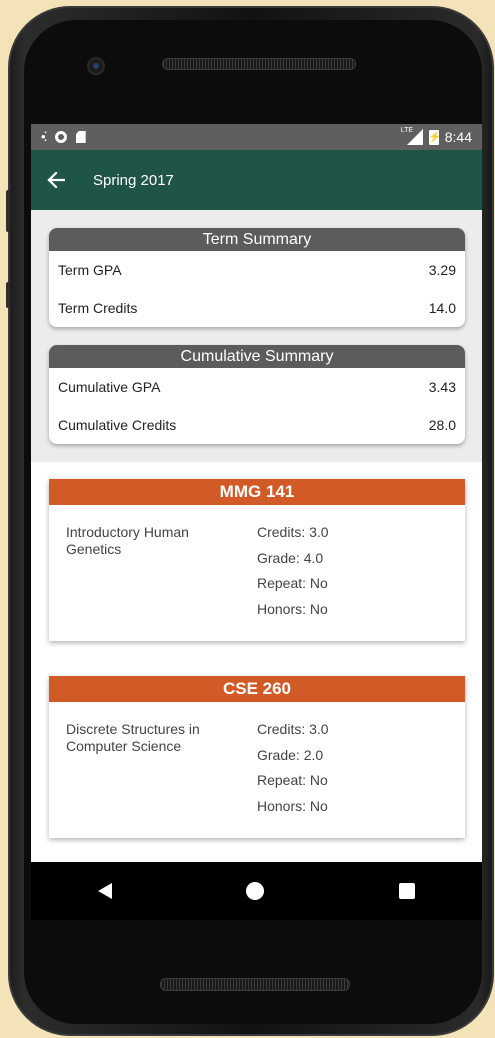  What do you see at coordinates (60, 137) in the screenshot?
I see `sync-circle-icon` at bounding box center [60, 137].